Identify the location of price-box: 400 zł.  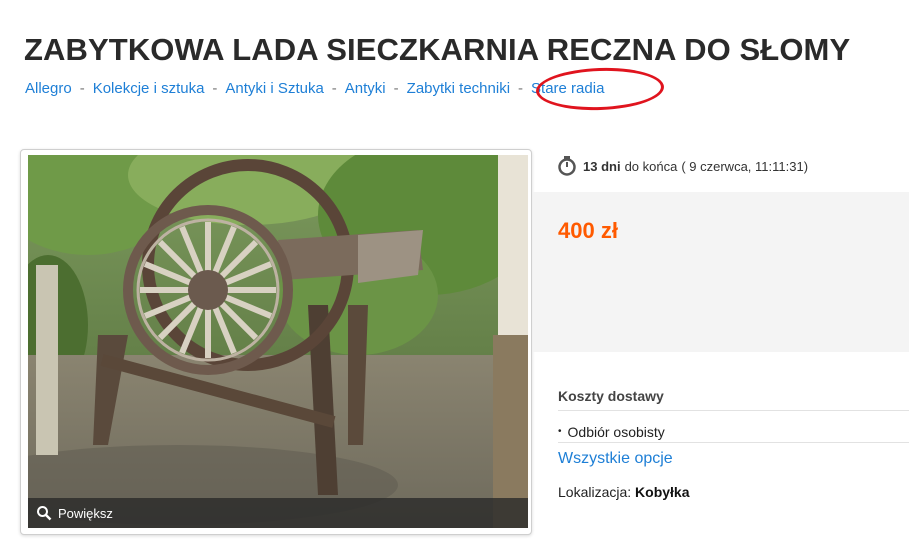
(721, 272).